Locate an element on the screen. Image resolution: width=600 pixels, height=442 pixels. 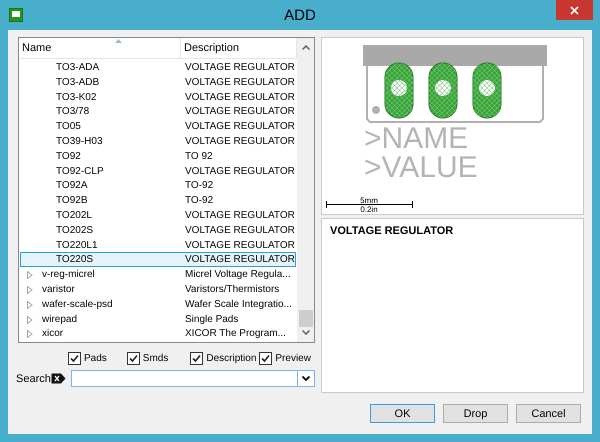
package-name: TO3-ADA is located at coordinates (78, 68).